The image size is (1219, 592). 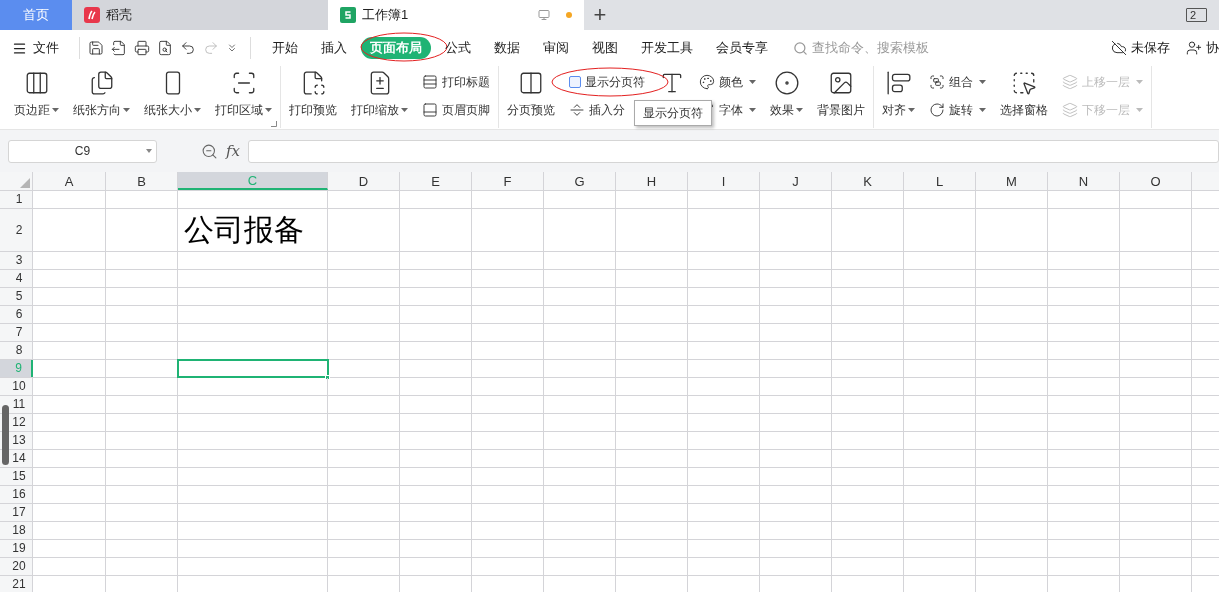 What do you see at coordinates (36, 96) in the screenshot?
I see `ribbon-button: 页边距` at bounding box center [36, 96].